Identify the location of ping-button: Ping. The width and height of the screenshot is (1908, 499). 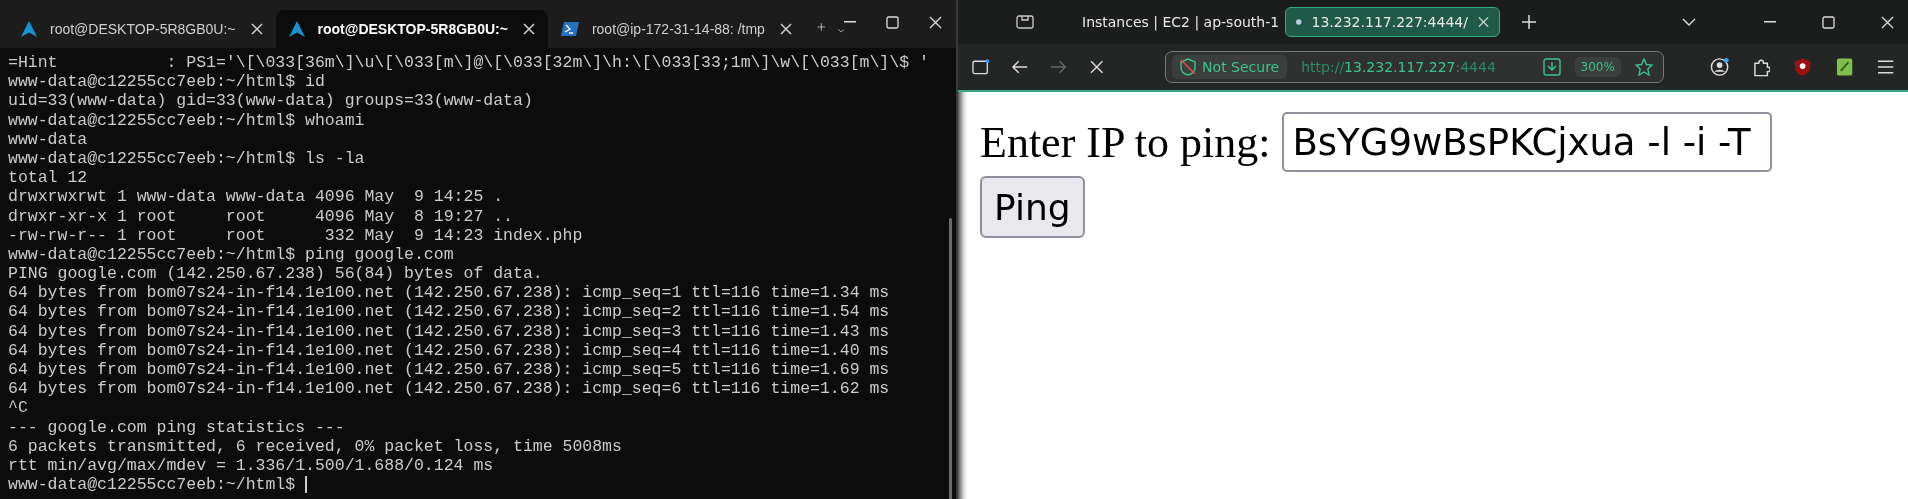
(1032, 207).